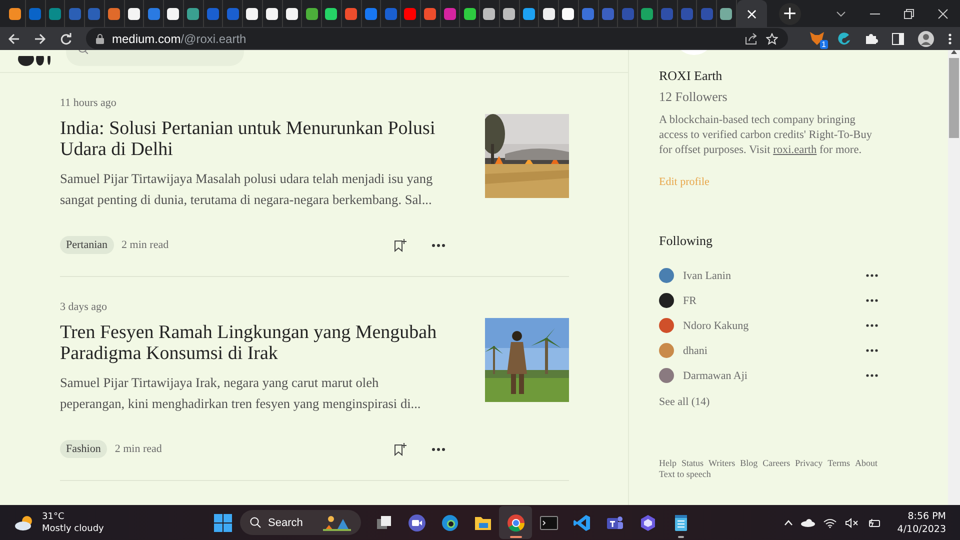 The width and height of the screenshot is (960, 540). I want to click on footer-link: Blog, so click(749, 463).